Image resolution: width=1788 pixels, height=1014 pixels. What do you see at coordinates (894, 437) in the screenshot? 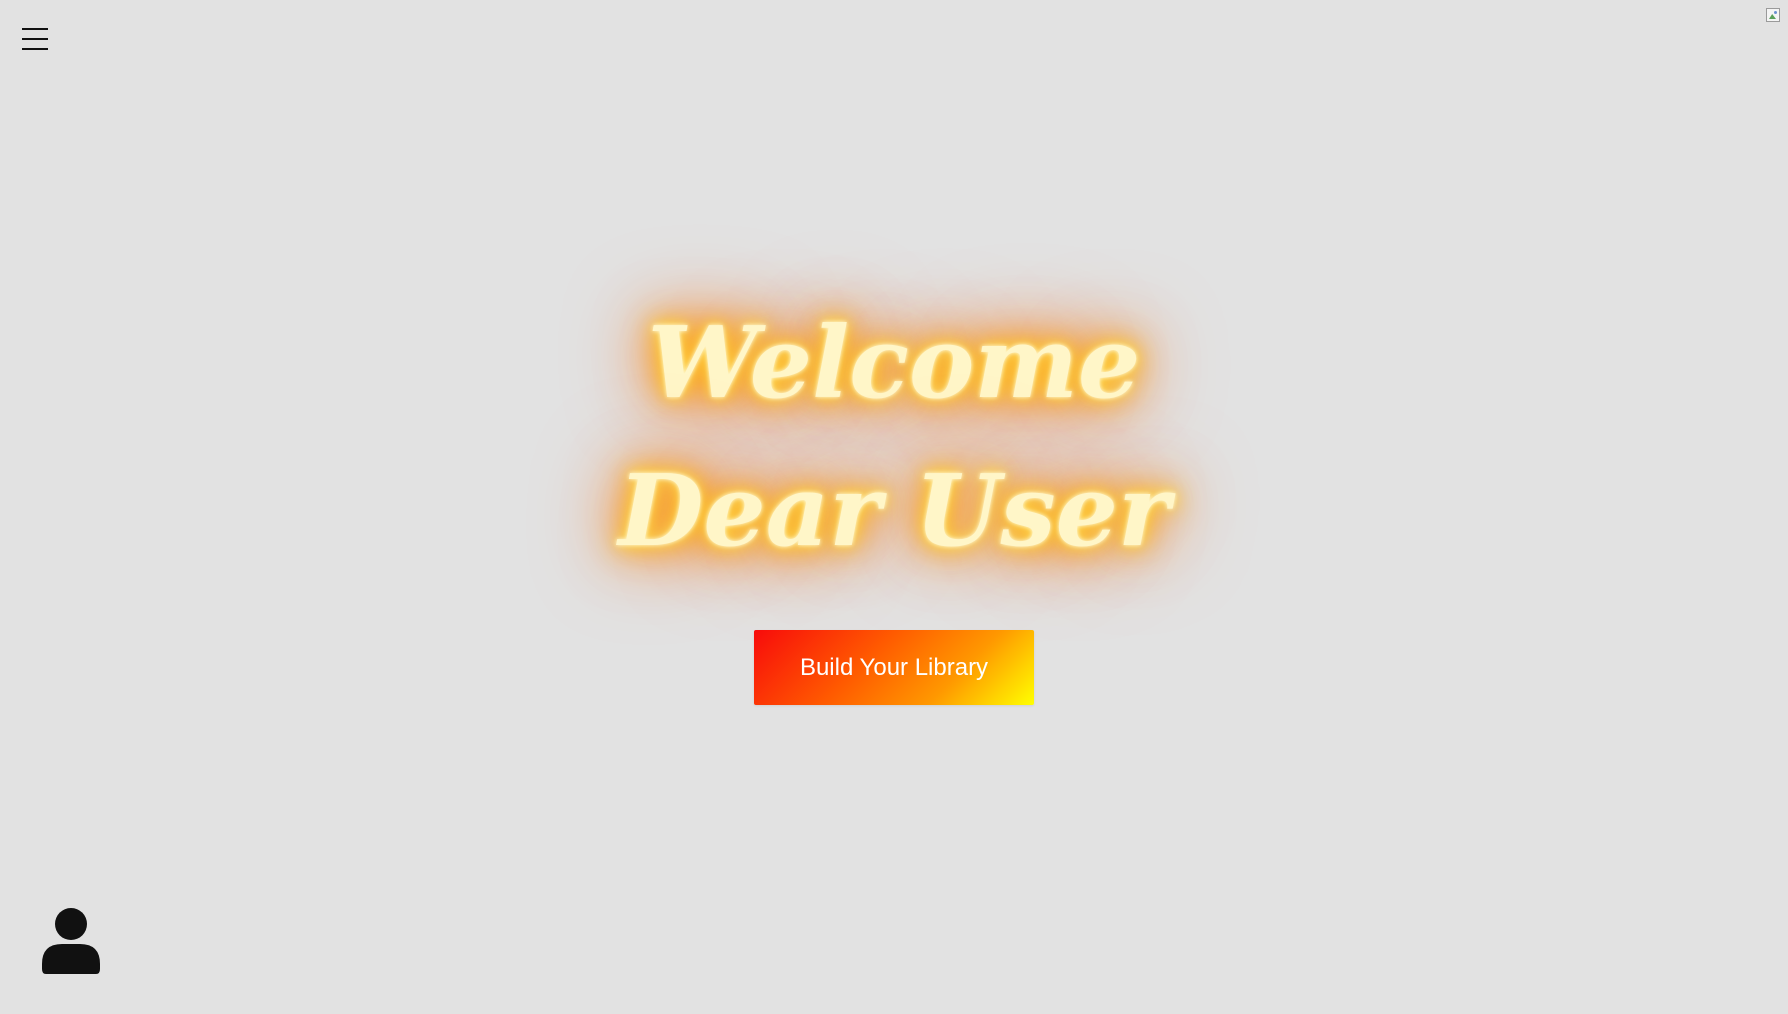
I see `welcome-heading: Welcome Dear User` at bounding box center [894, 437].